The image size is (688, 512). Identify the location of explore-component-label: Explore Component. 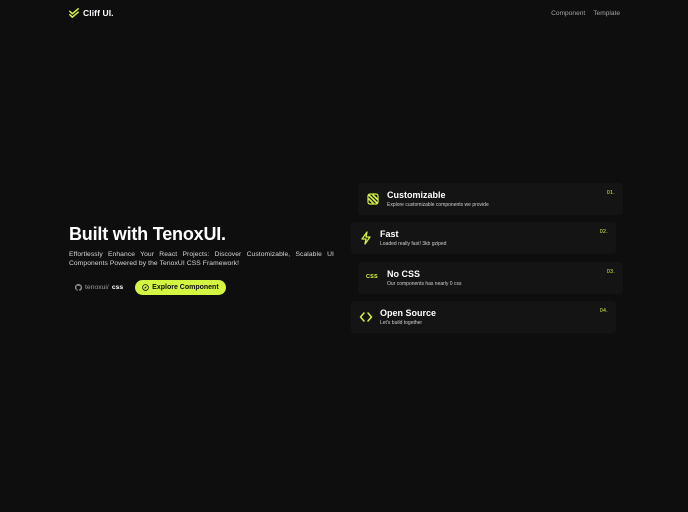
(185, 287).